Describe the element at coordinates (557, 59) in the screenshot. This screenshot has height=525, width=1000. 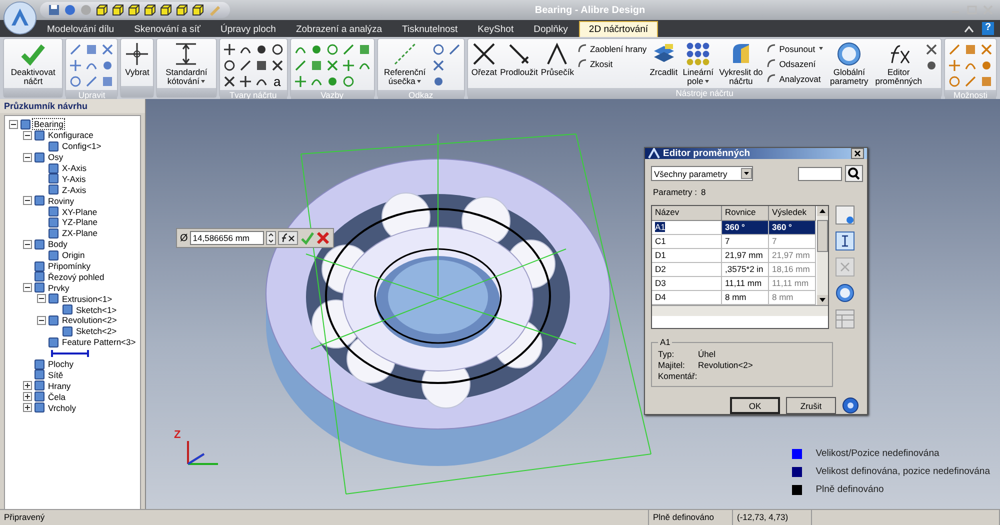
I see `ribbon-button: Průsečík` at that location.